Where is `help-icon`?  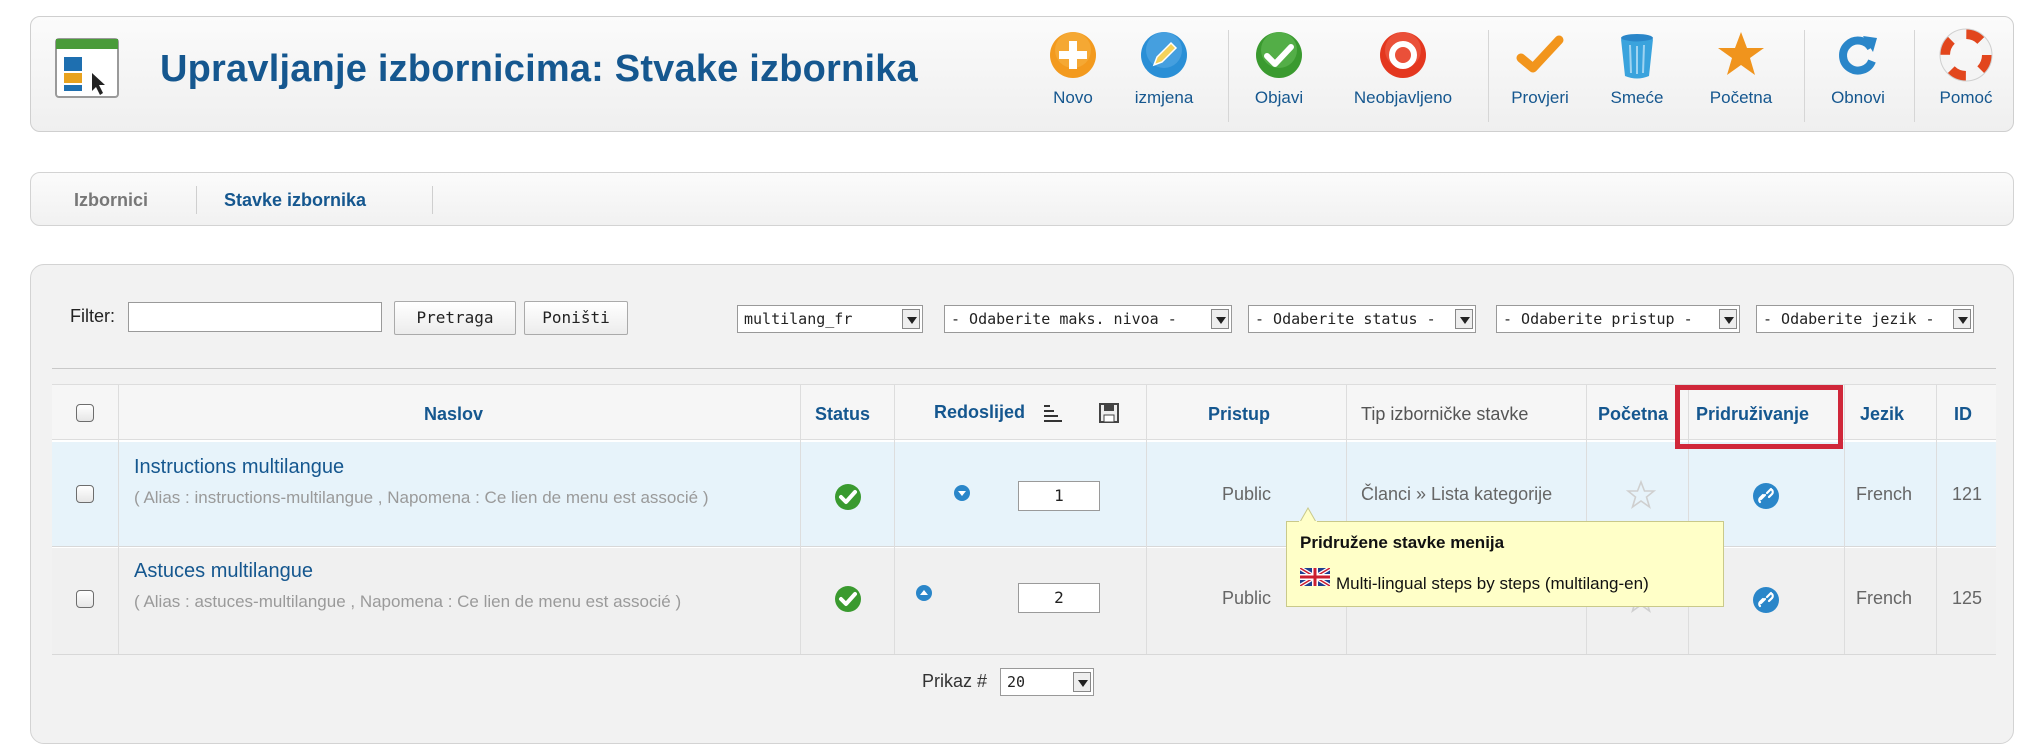 help-icon is located at coordinates (1966, 55).